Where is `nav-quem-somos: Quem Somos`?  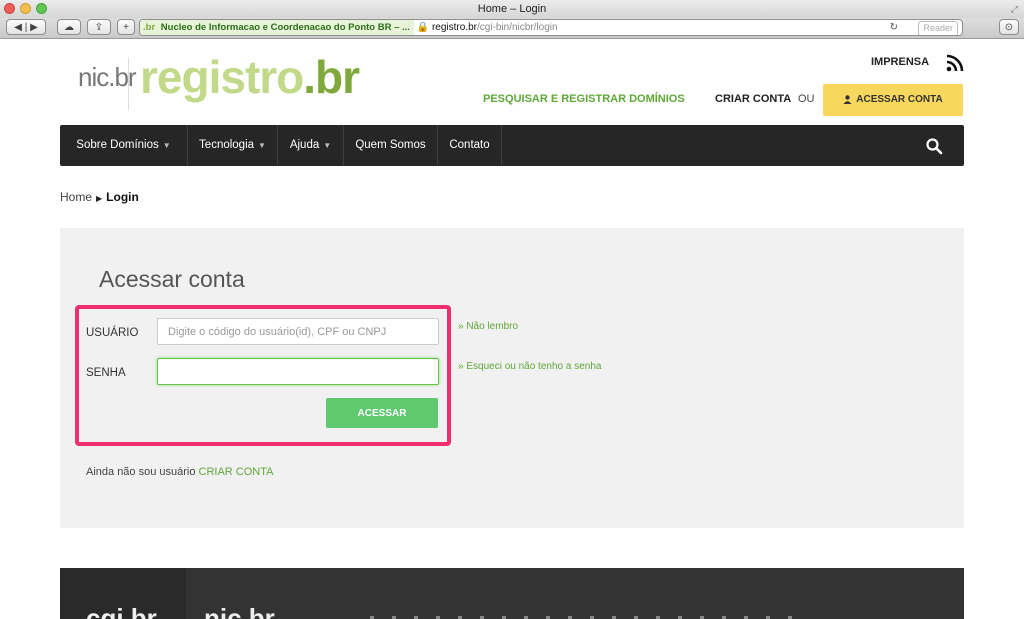 nav-quem-somos: Quem Somos is located at coordinates (391, 145).